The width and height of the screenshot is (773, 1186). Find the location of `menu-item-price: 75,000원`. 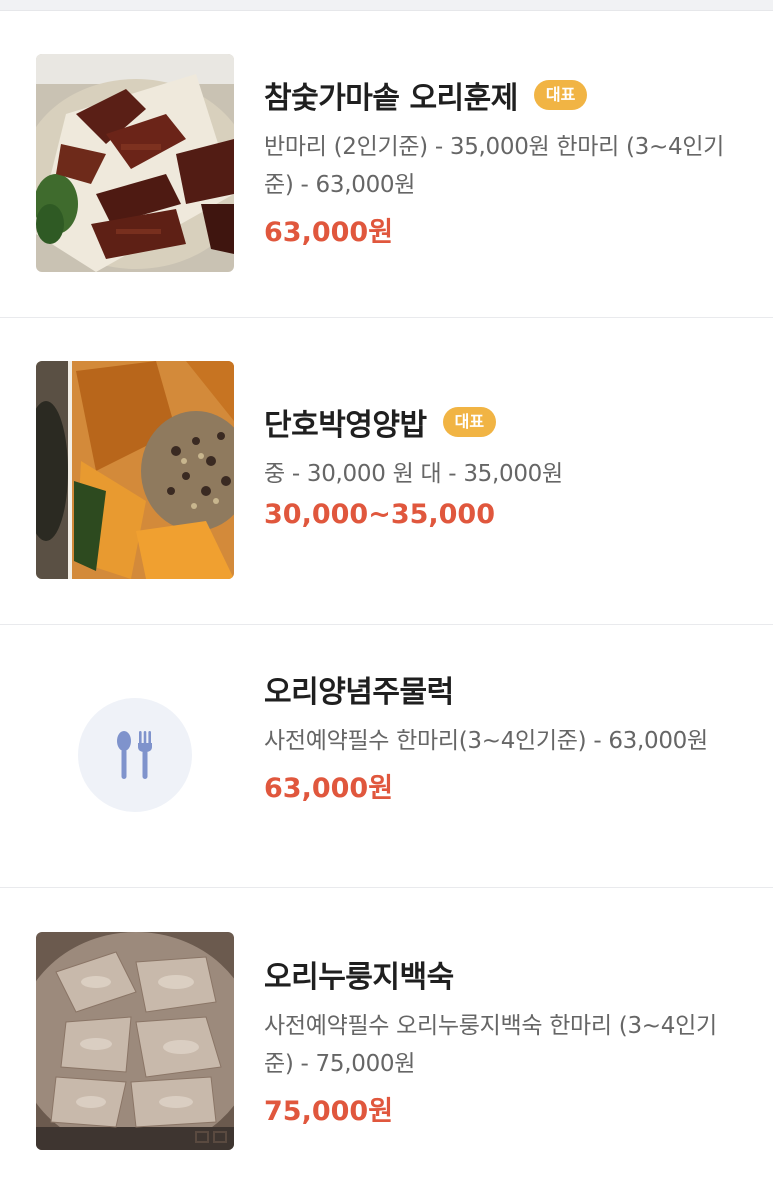

menu-item-price: 75,000원 is located at coordinates (329, 1111).